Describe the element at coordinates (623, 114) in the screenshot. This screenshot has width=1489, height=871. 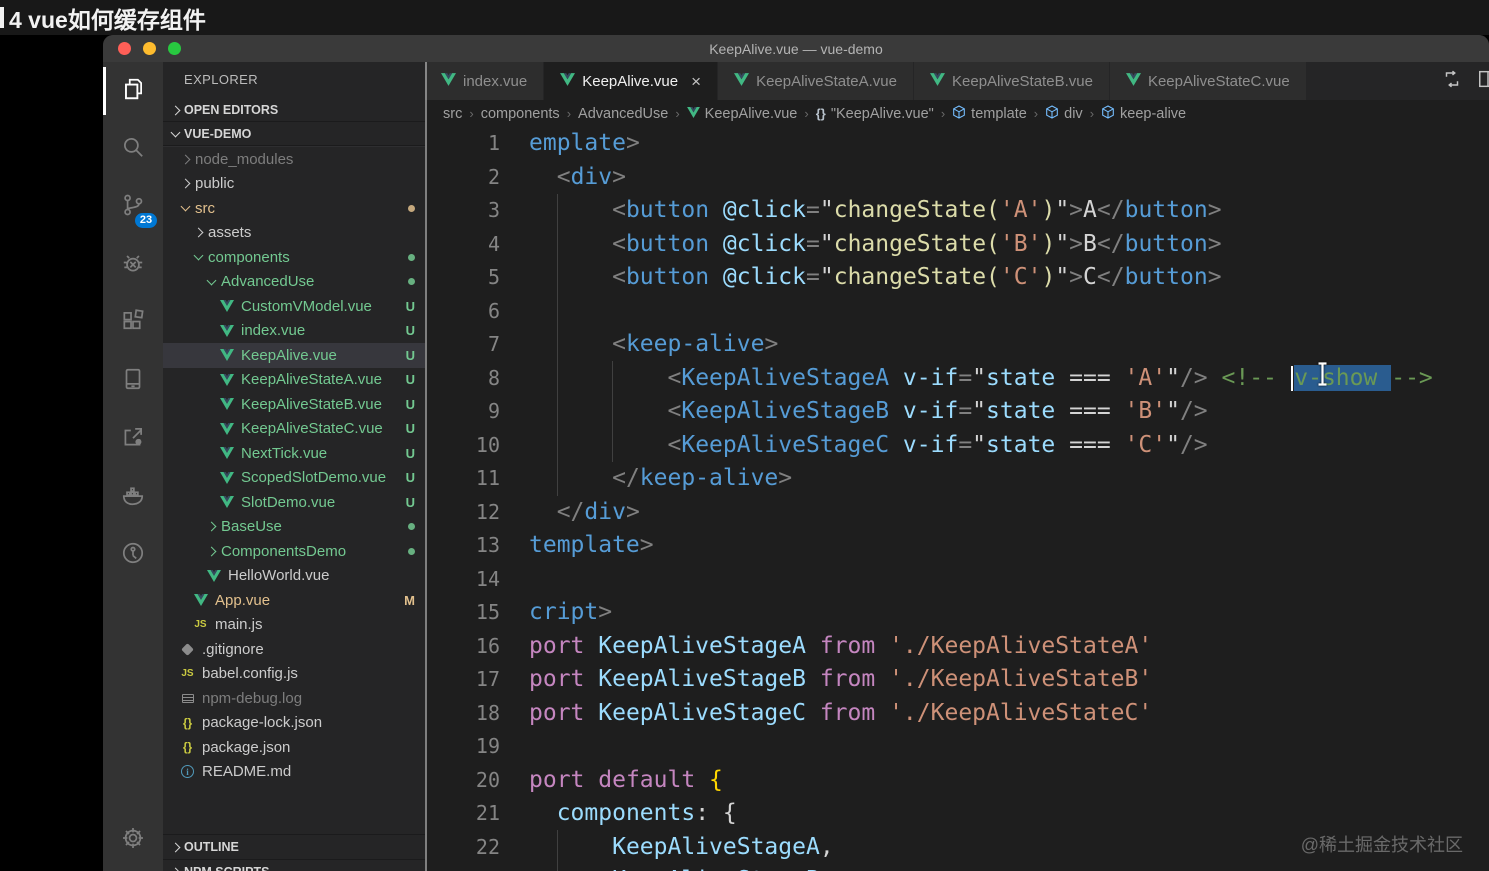
I see `breadcrumb-item-advanceduse: AdvancedUse` at that location.